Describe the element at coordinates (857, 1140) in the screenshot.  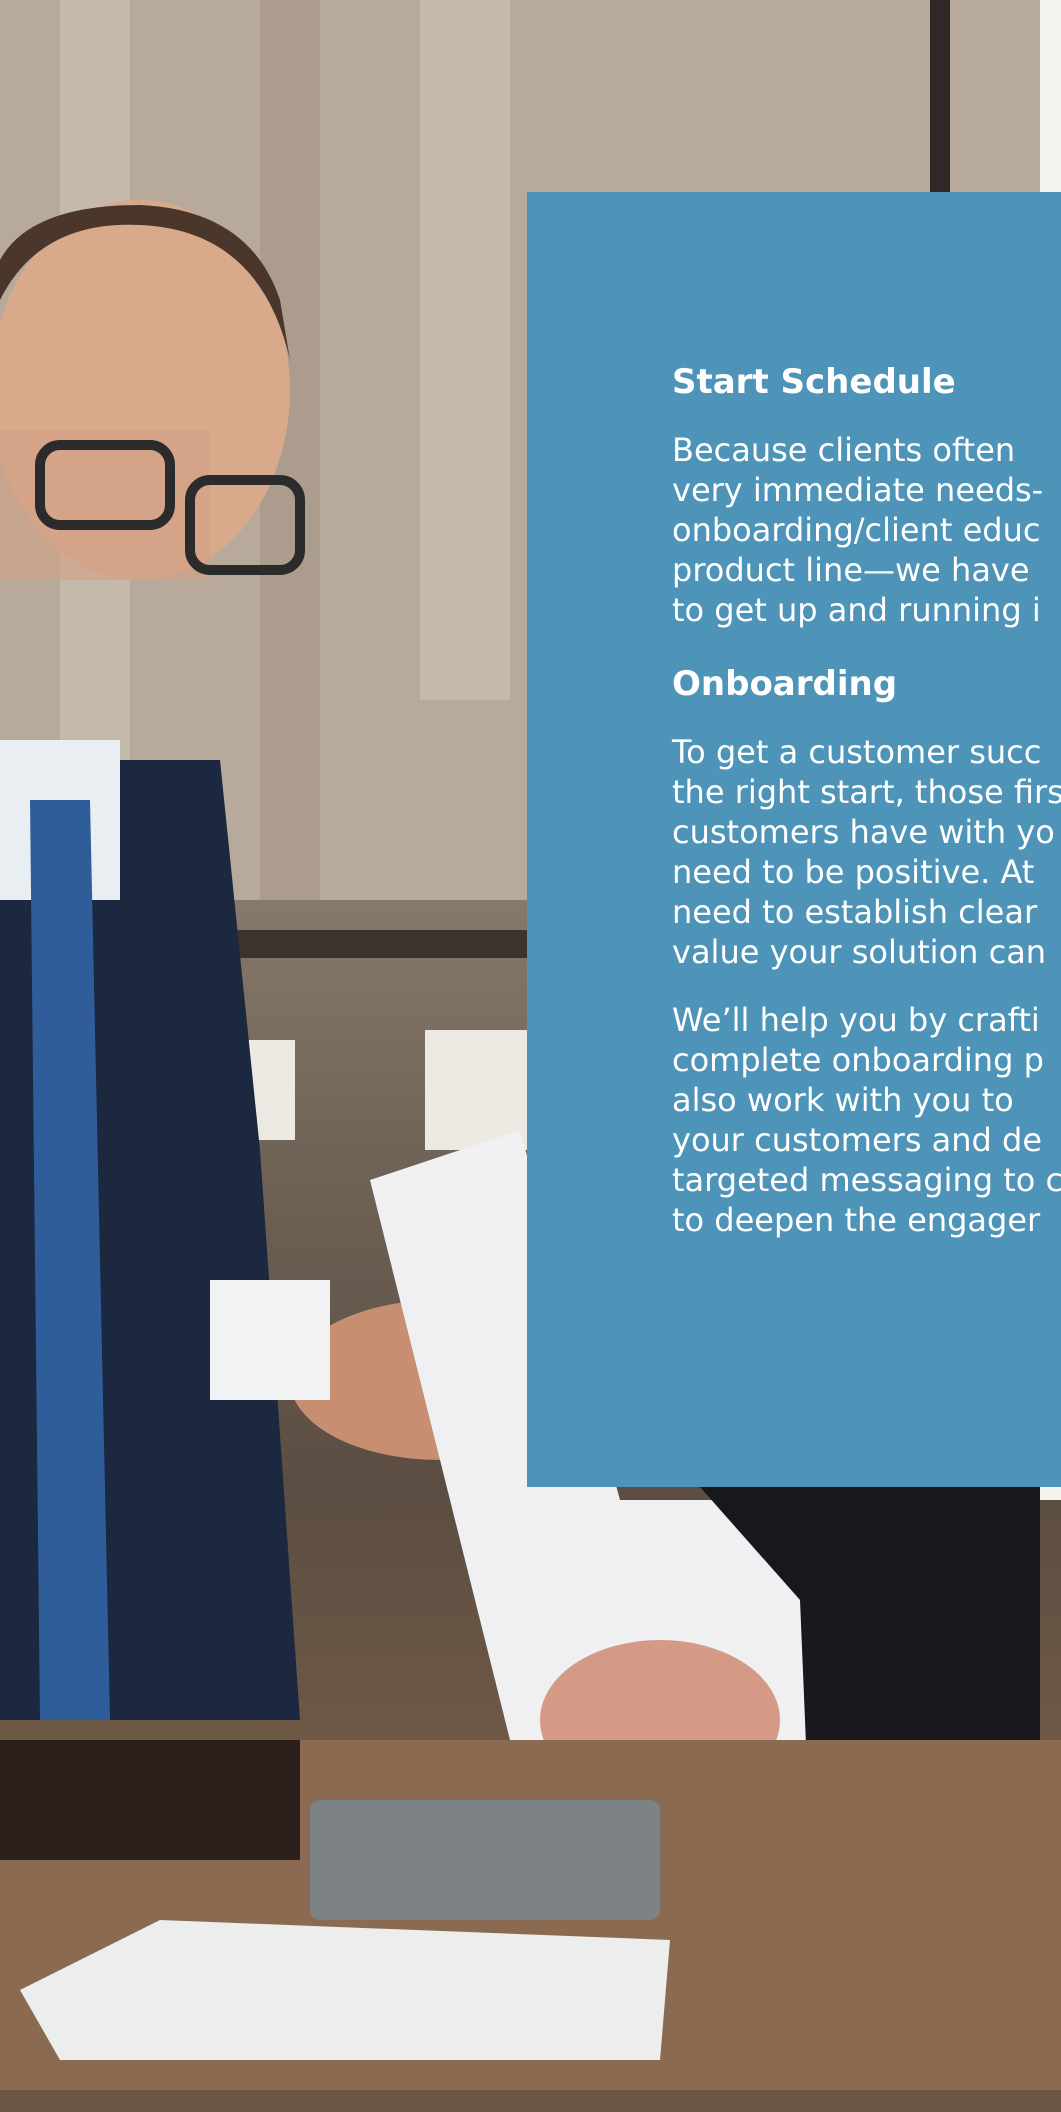
I see `text-line: your customers and de` at that location.